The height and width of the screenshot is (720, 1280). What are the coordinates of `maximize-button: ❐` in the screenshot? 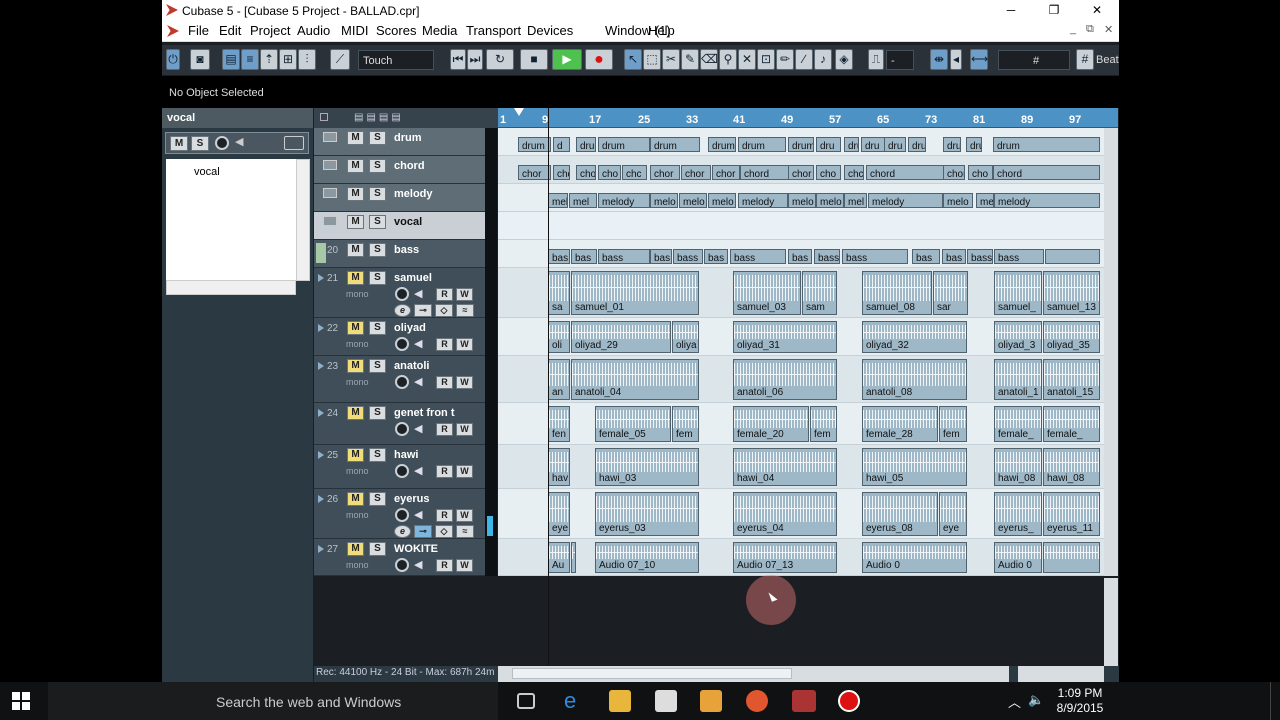 It's located at (1054, 10).